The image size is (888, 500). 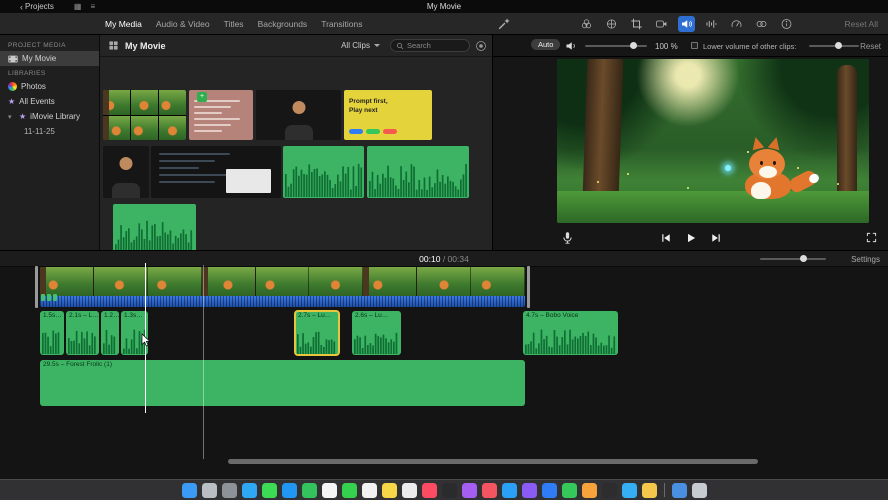 I want to click on dock-finder-icon, so click(x=189, y=490).